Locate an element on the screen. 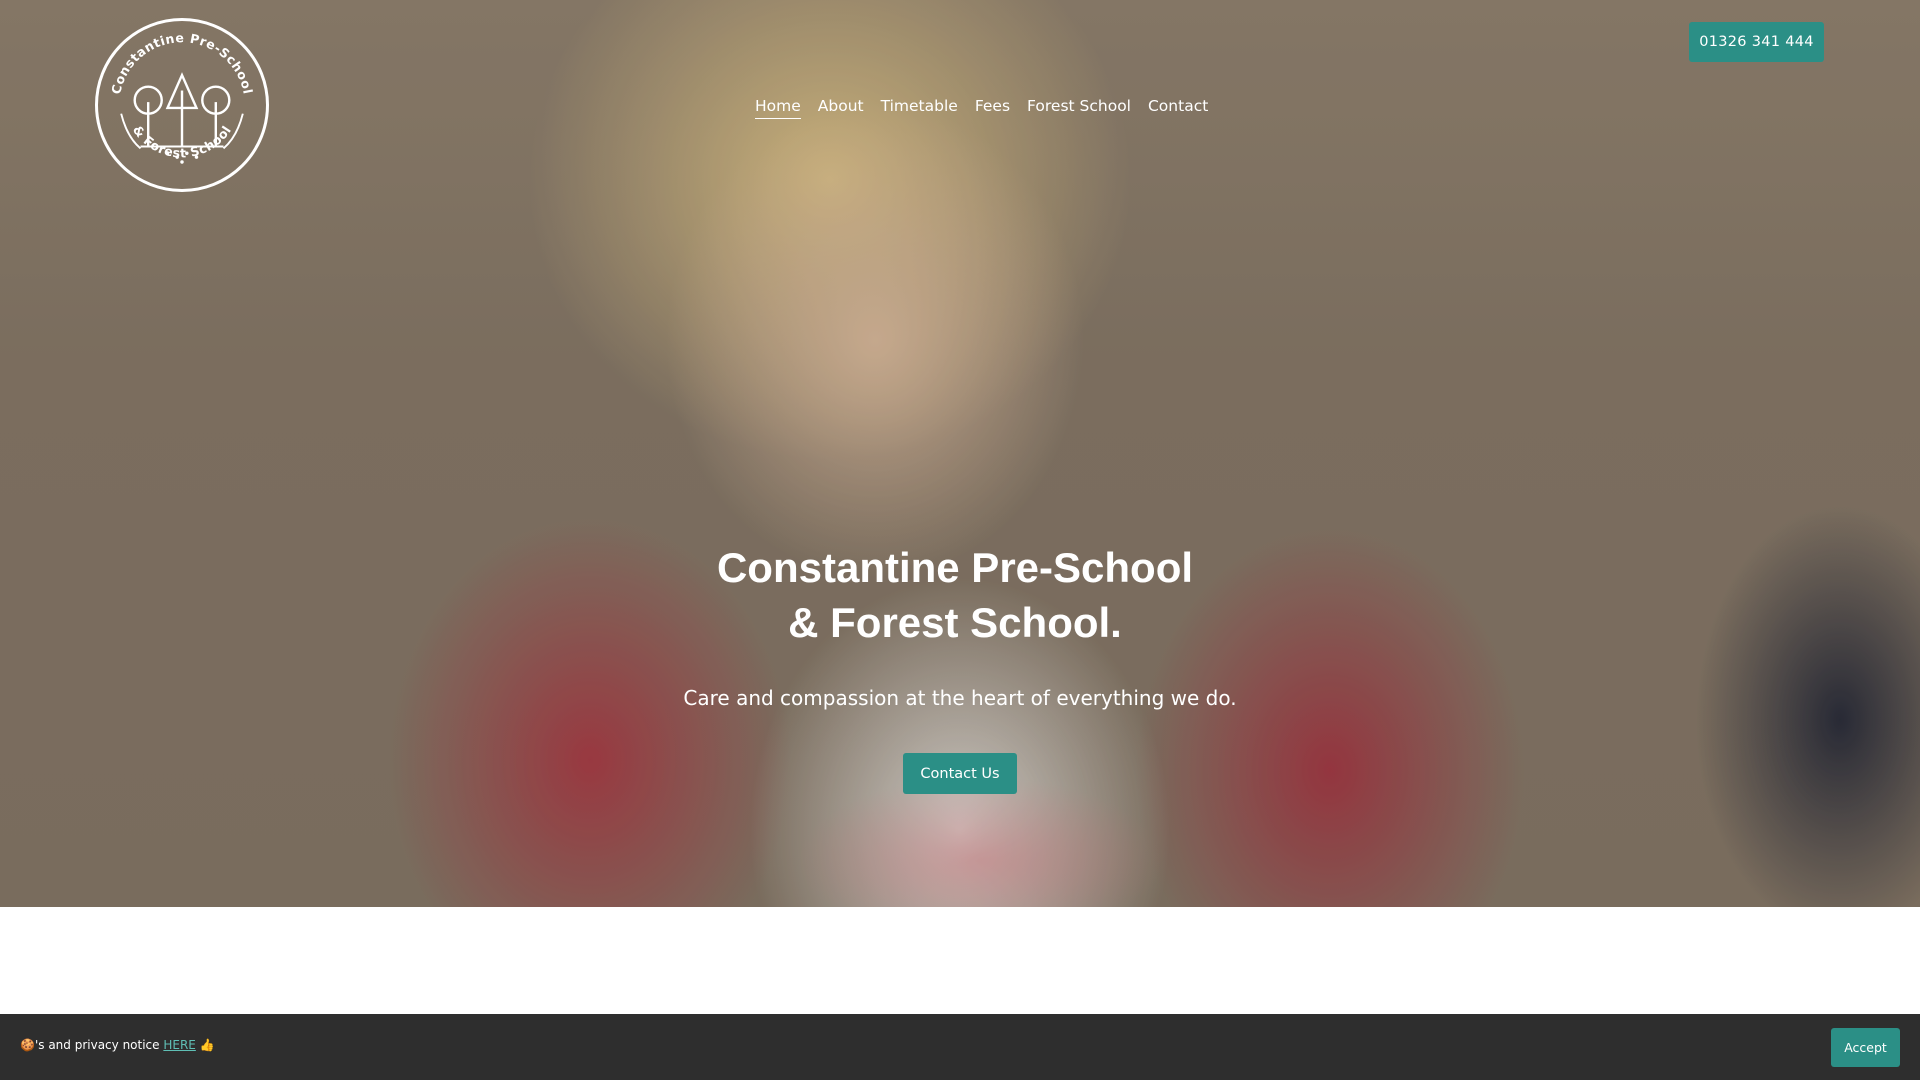 This screenshot has width=1920, height=1080. phone-button: 01326 341 444 is located at coordinates (1756, 42).